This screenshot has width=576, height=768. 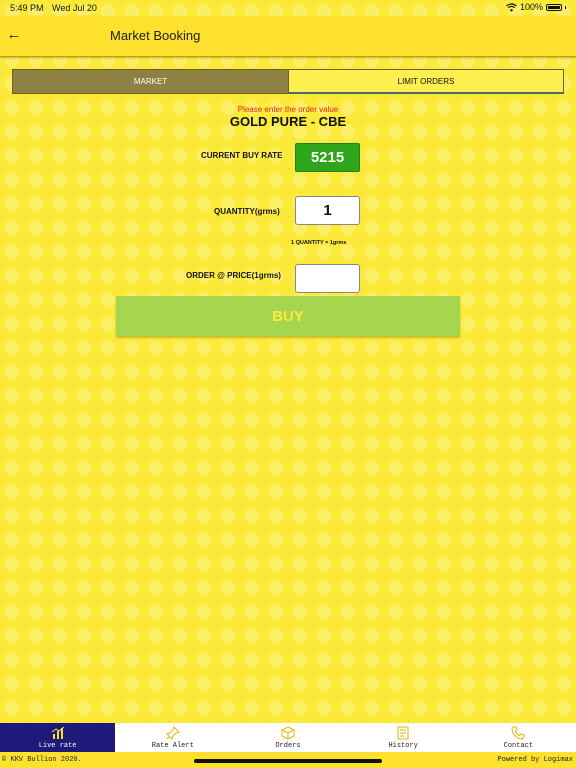 What do you see at coordinates (57, 746) in the screenshot?
I see `nav-live-rate-label: Live rate` at bounding box center [57, 746].